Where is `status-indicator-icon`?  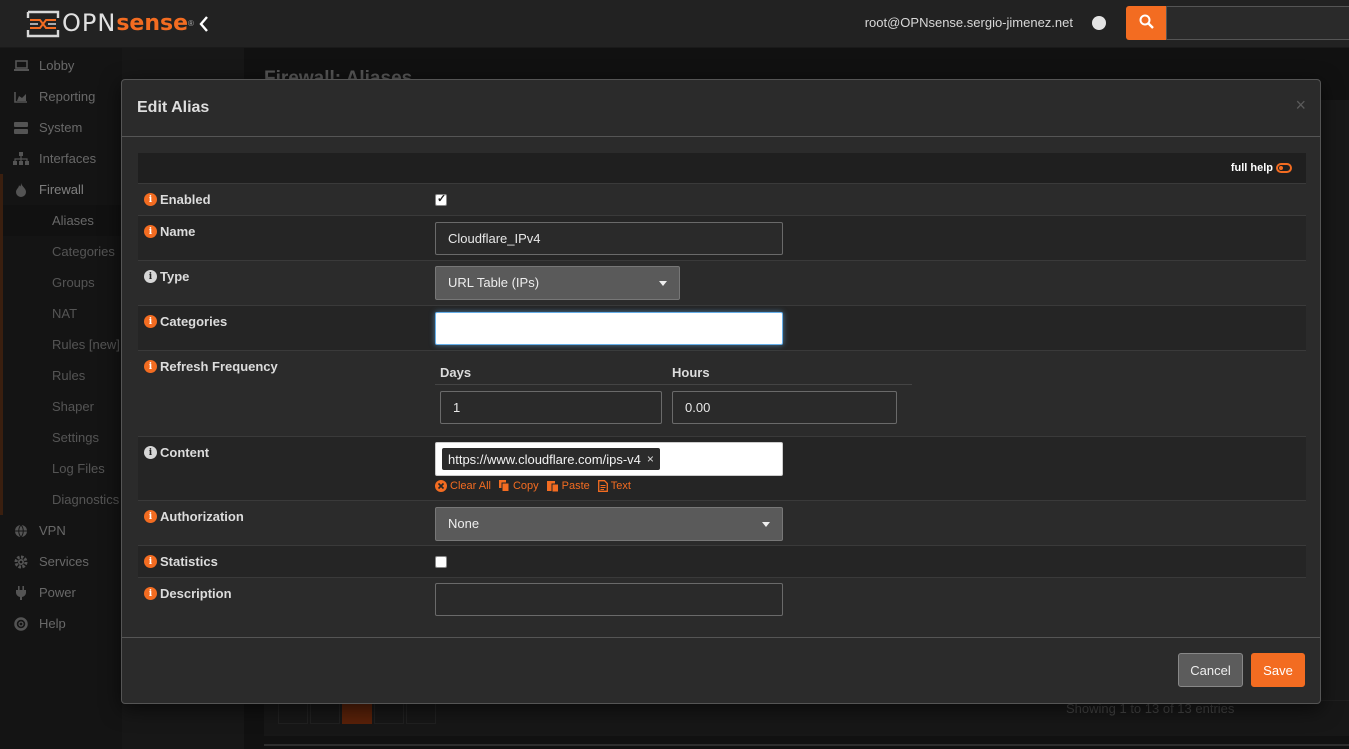 status-indicator-icon is located at coordinates (1099, 23).